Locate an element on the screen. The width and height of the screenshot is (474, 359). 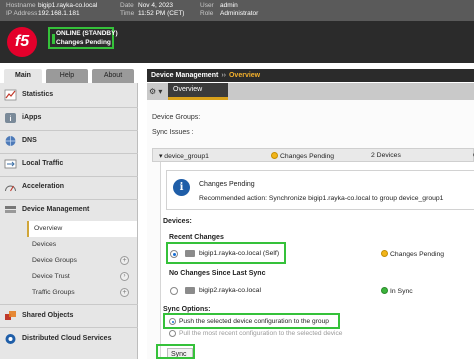
nav-label-statistics: Statistics is located at coordinates (38, 94).